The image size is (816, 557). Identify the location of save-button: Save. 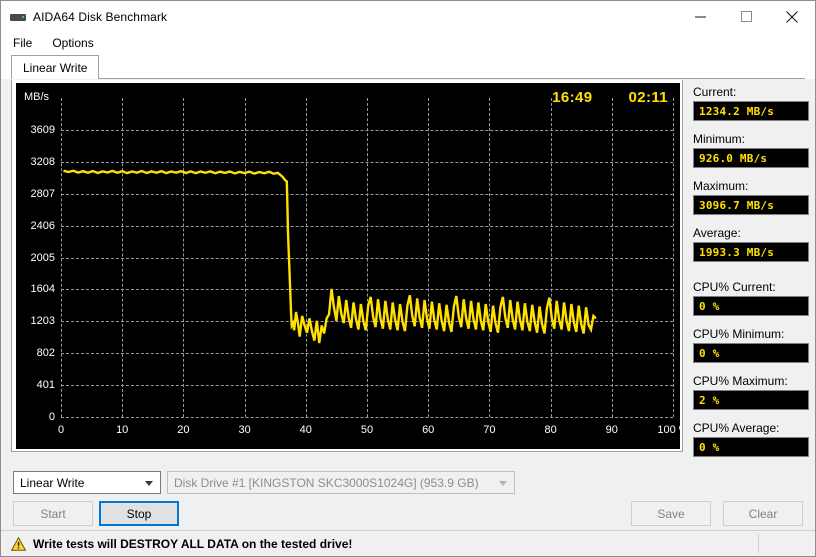
(671, 513).